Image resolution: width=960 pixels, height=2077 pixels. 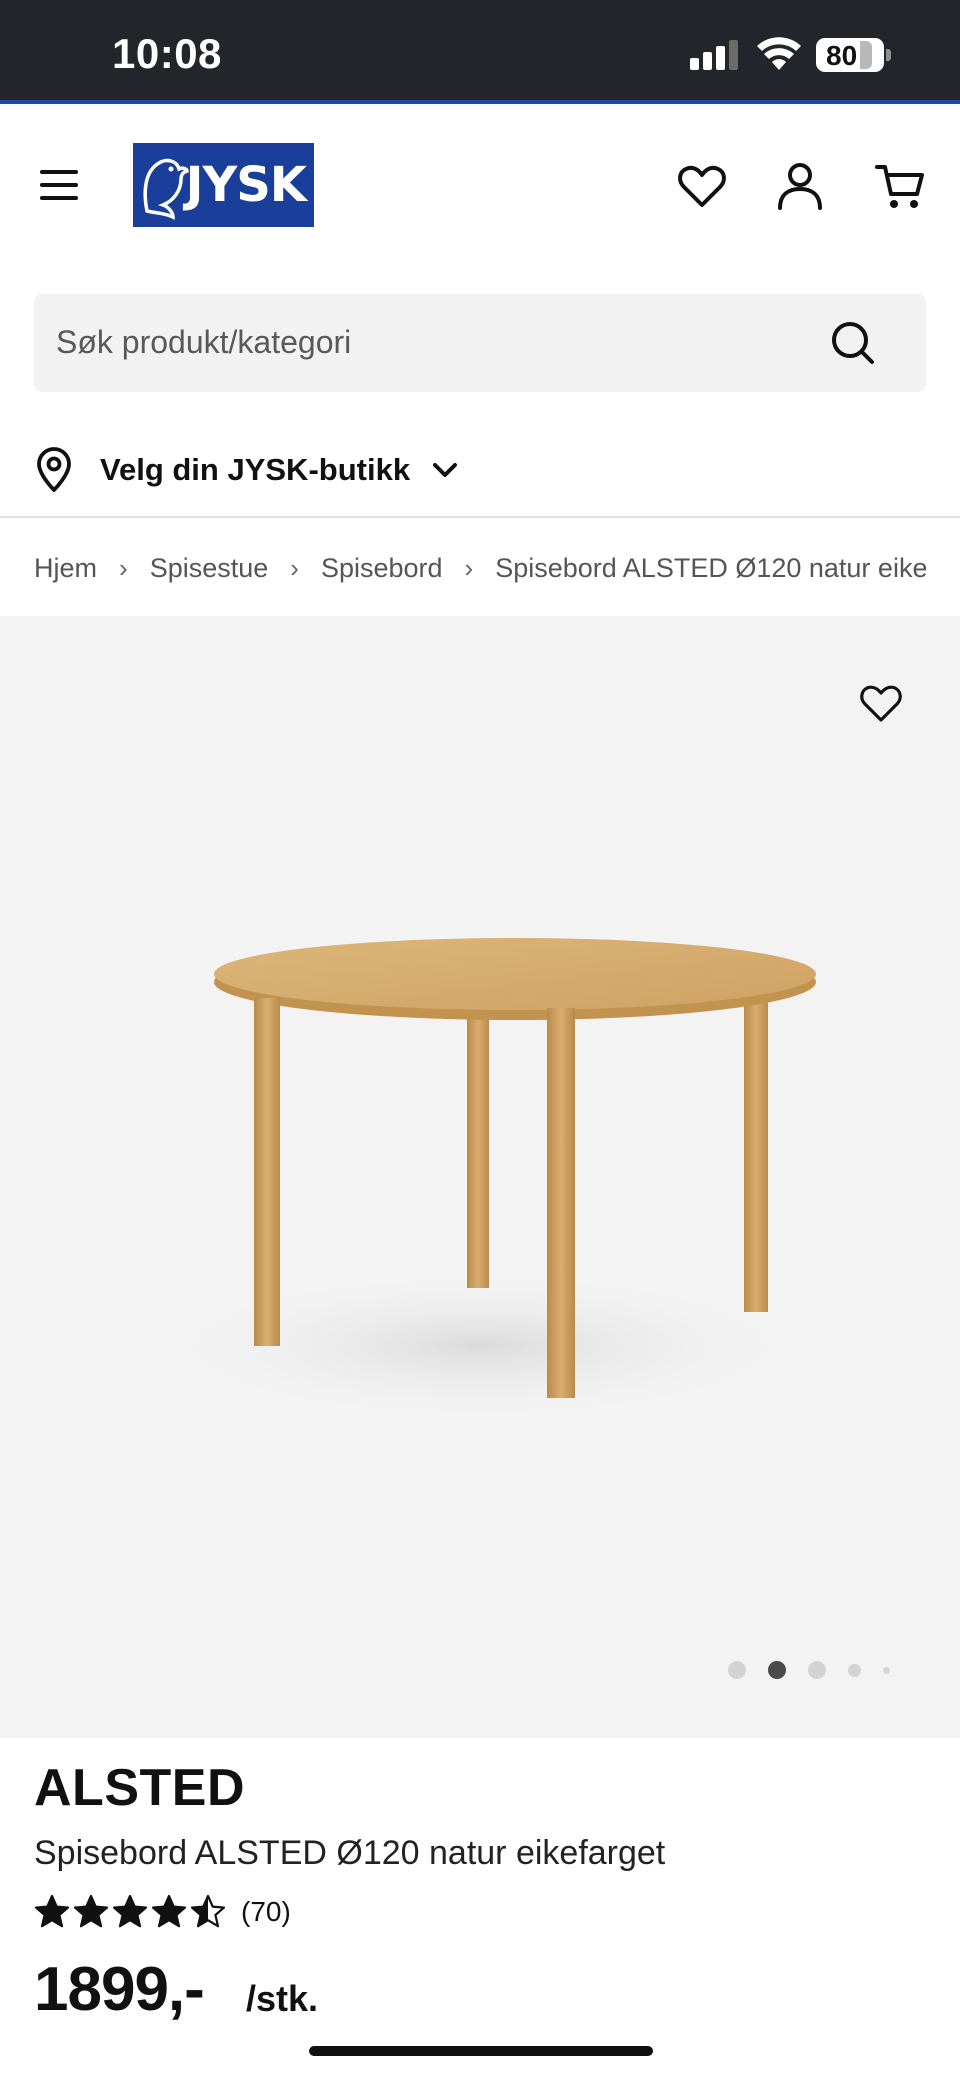 I want to click on jysk-logo: JYSK, so click(x=223, y=185).